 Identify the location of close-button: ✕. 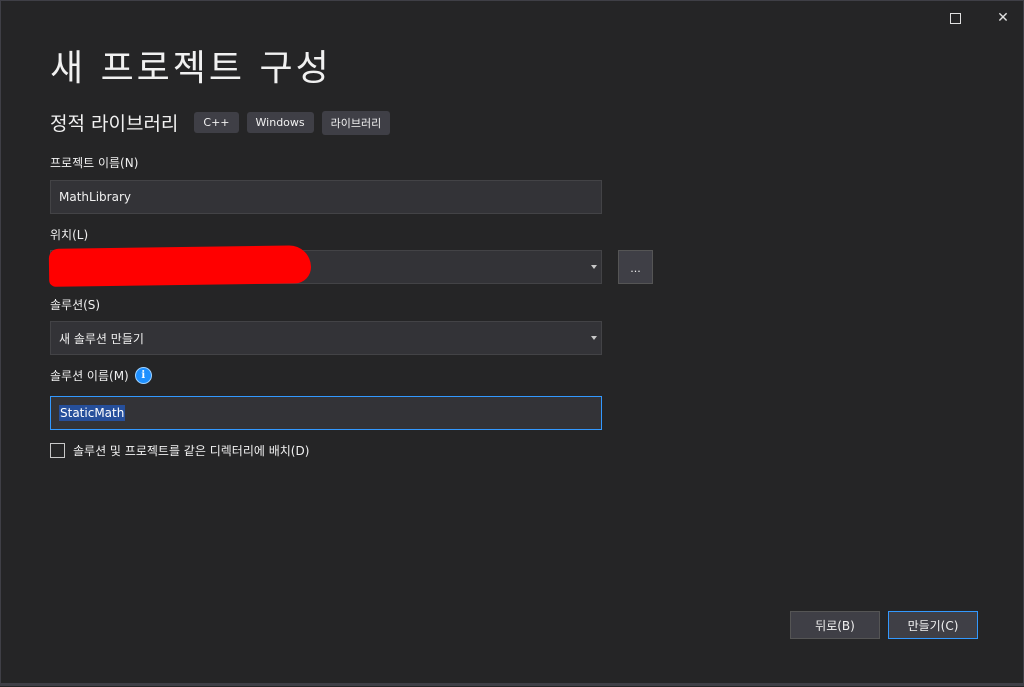
(1003, 18).